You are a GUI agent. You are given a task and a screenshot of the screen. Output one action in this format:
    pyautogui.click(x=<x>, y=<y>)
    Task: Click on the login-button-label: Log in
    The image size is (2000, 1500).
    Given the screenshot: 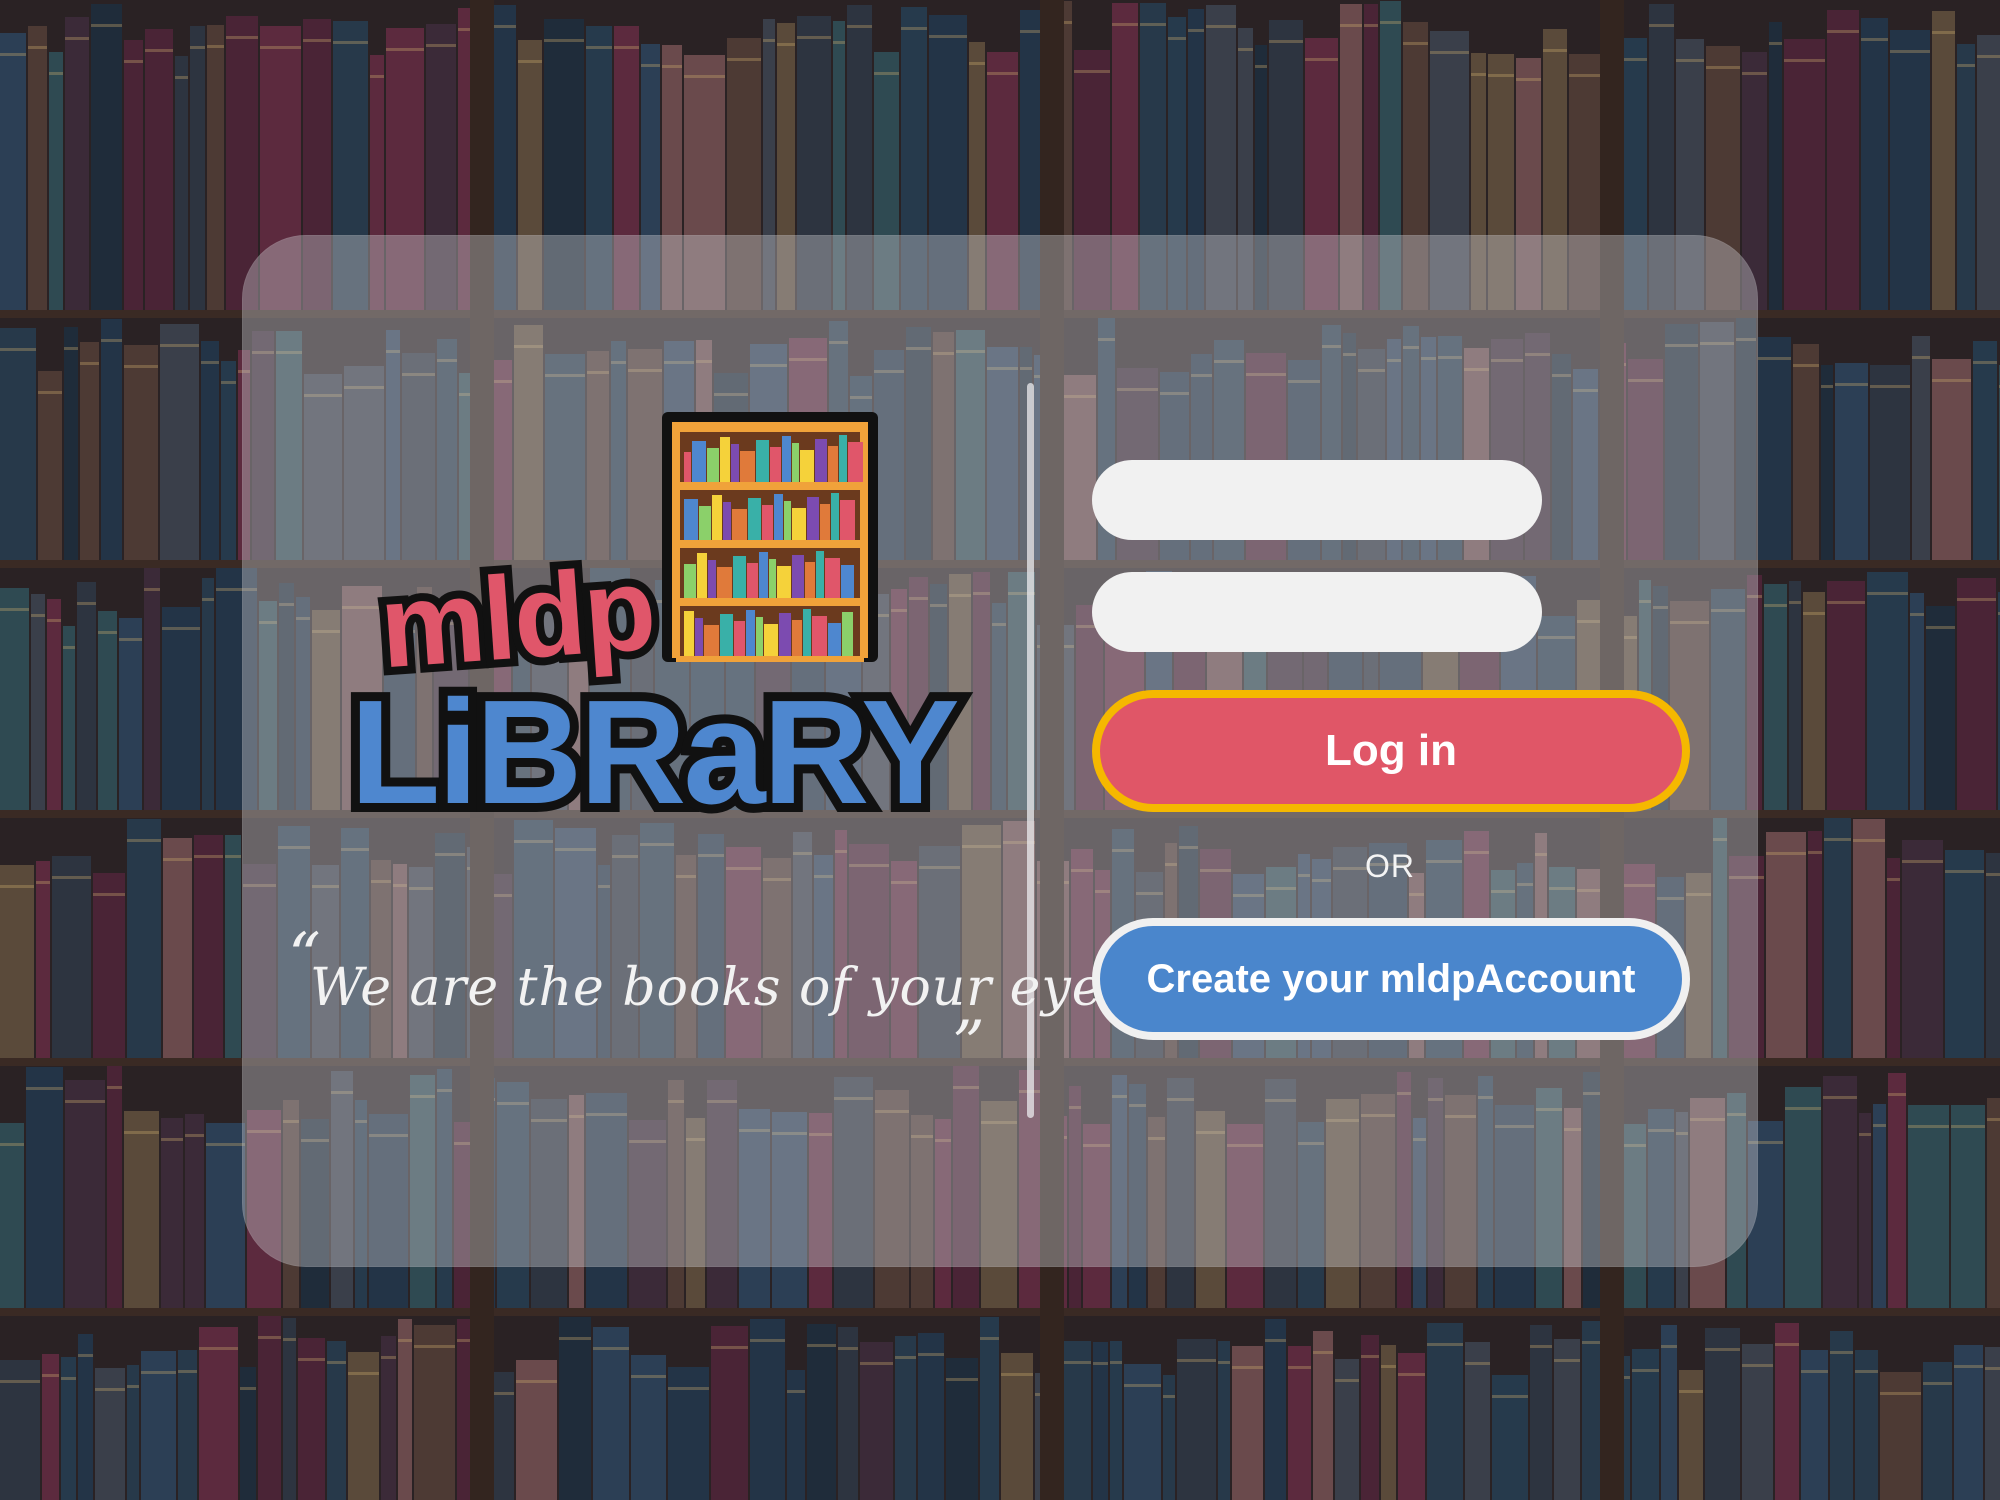 What is the action you would take?
    pyautogui.click(x=1391, y=750)
    